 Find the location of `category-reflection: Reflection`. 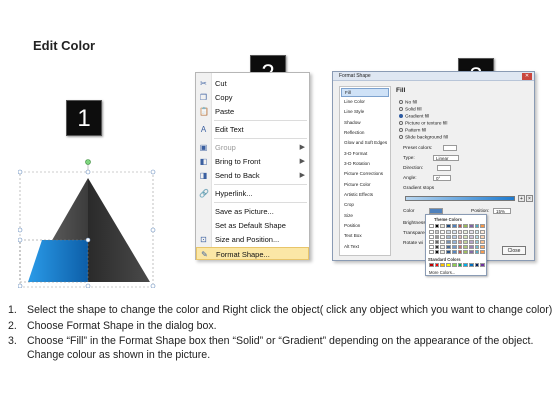

category-reflection: Reflection is located at coordinates (365, 133).